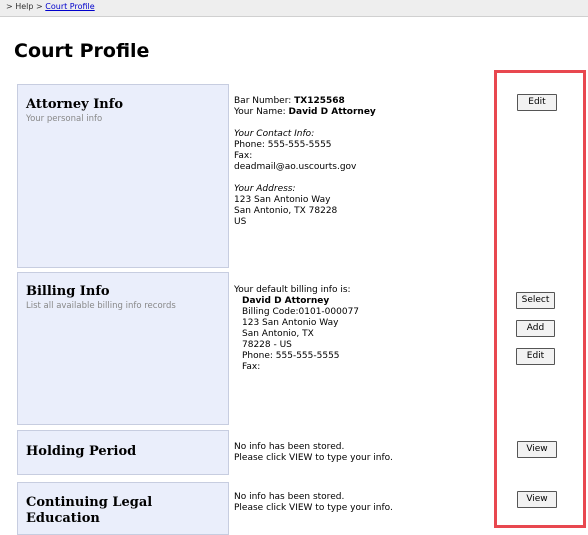 Image resolution: width=588 pixels, height=535 pixels. I want to click on holding-line1: No info has been stored., so click(289, 447).